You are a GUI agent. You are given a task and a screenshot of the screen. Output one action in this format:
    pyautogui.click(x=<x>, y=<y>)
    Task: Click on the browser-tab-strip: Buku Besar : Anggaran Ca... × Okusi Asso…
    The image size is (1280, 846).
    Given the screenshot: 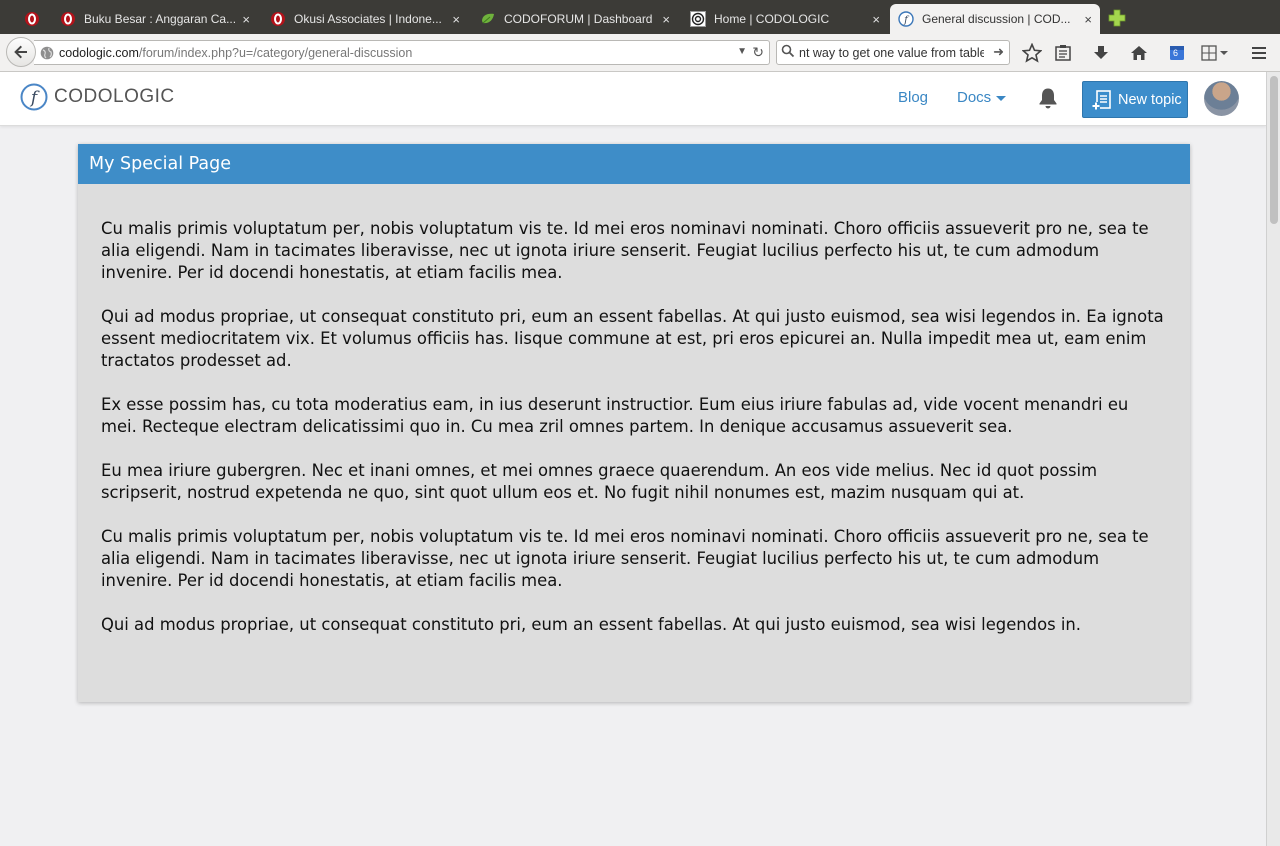 What is the action you would take?
    pyautogui.click(x=640, y=17)
    